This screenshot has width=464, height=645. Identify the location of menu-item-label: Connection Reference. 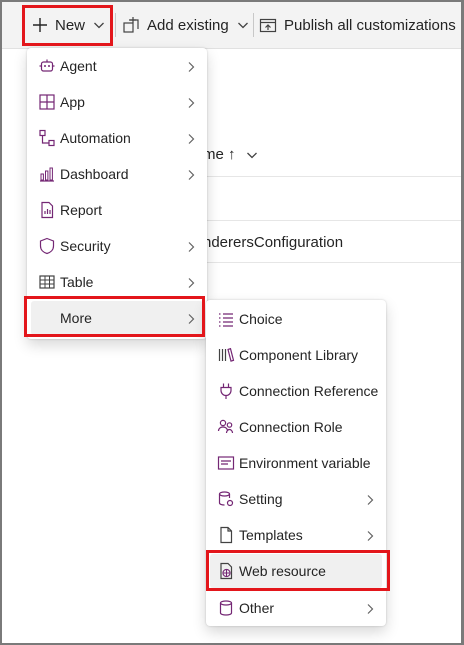
(309, 391).